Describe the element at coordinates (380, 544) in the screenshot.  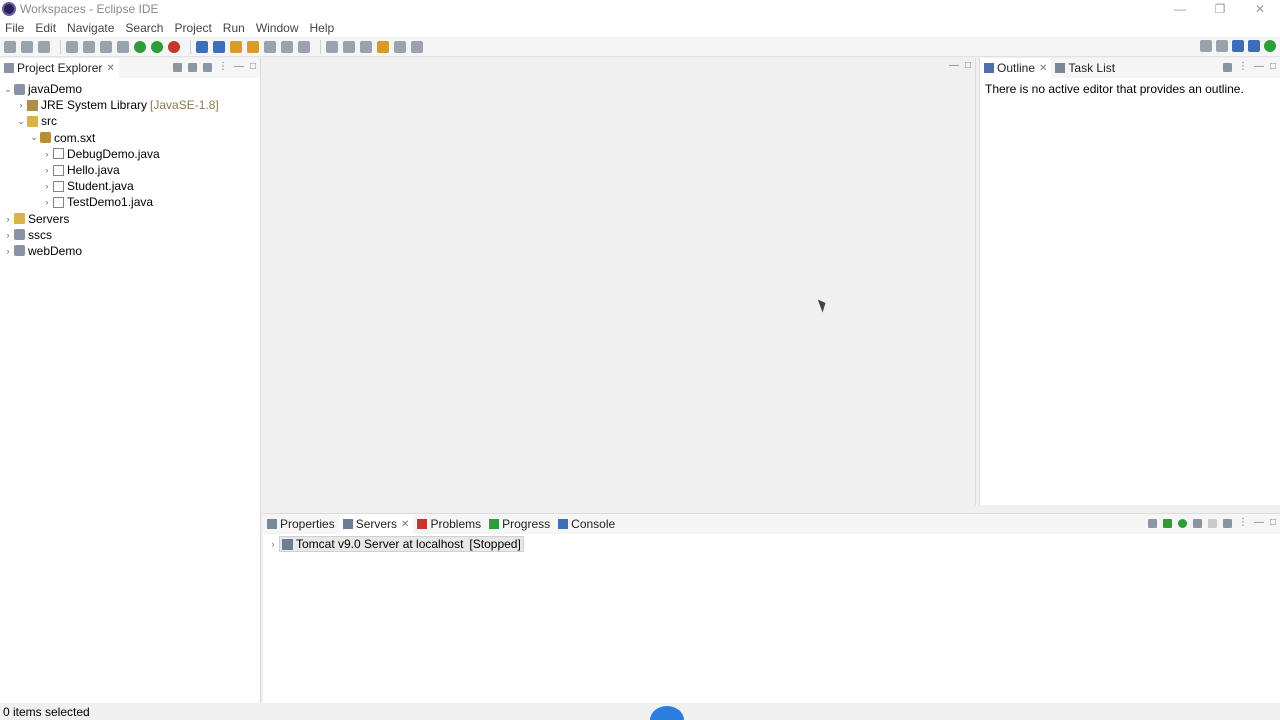
I see `server-name: Tomcat v9.0 Server at localhost` at that location.